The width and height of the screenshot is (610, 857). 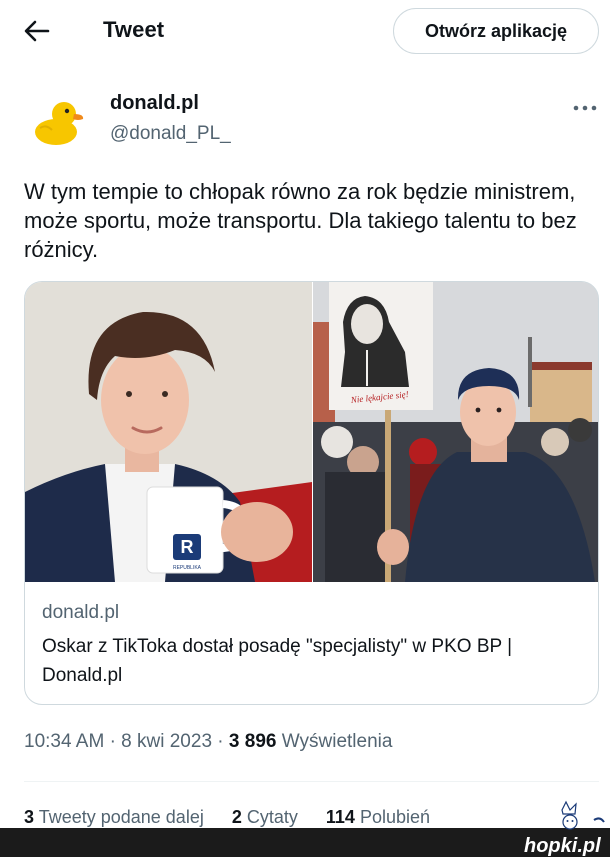 I want to click on retweets-count: 3, so click(x=29, y=817).